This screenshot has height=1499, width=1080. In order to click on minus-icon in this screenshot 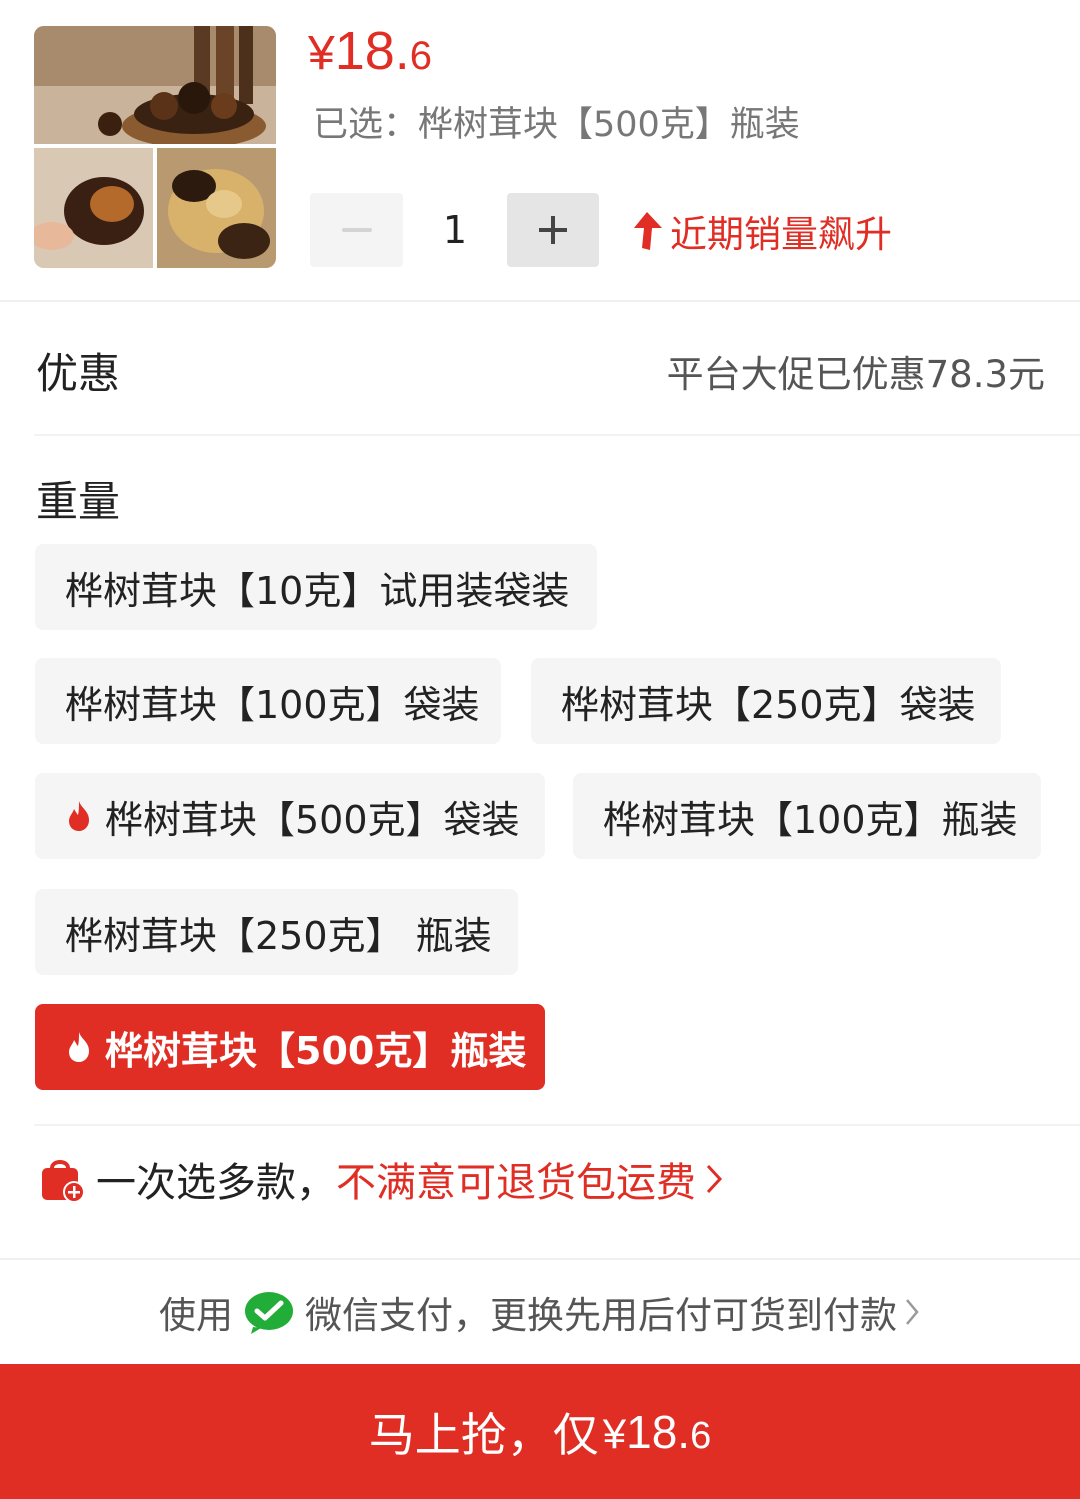, I will do `click(356, 230)`.